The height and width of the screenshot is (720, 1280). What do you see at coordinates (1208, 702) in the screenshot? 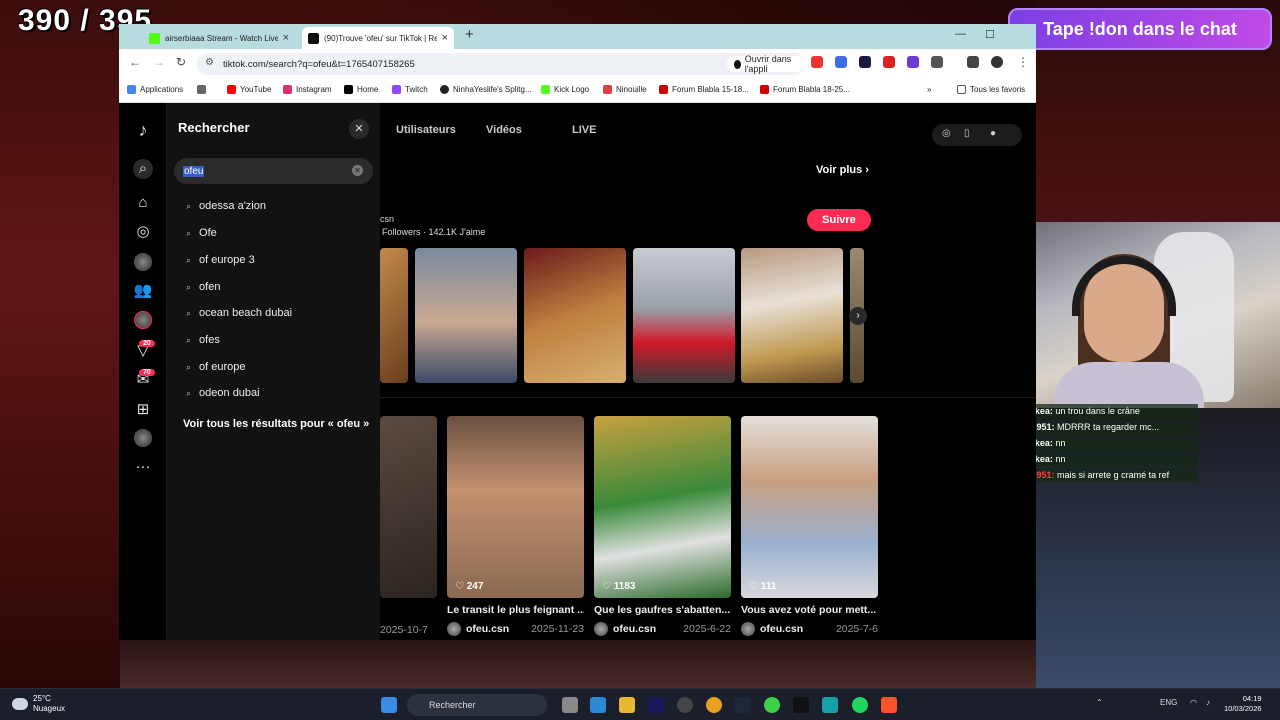
I see `volume-icon: ♪` at bounding box center [1208, 702].